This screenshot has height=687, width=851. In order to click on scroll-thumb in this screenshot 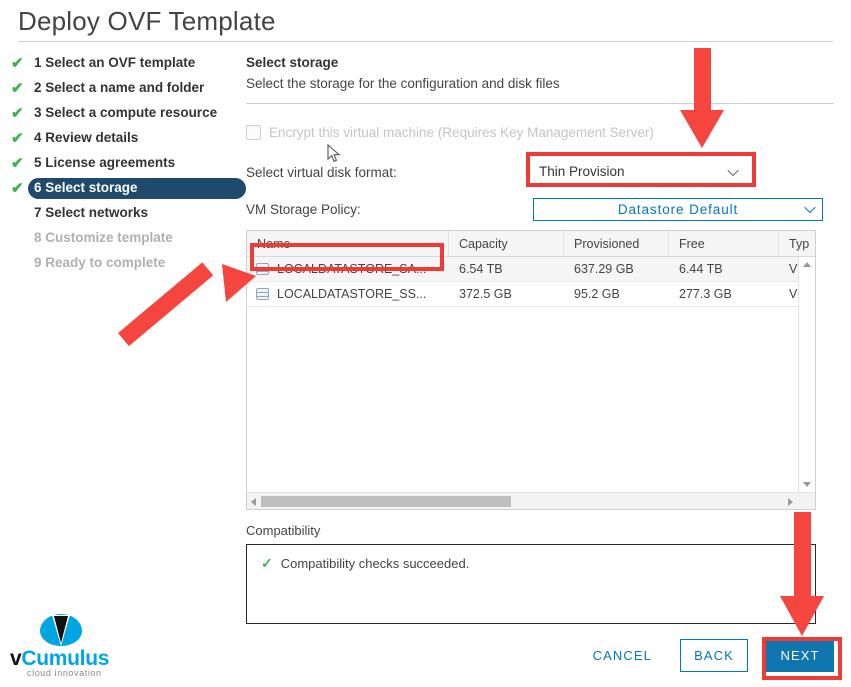, I will do `click(386, 501)`.